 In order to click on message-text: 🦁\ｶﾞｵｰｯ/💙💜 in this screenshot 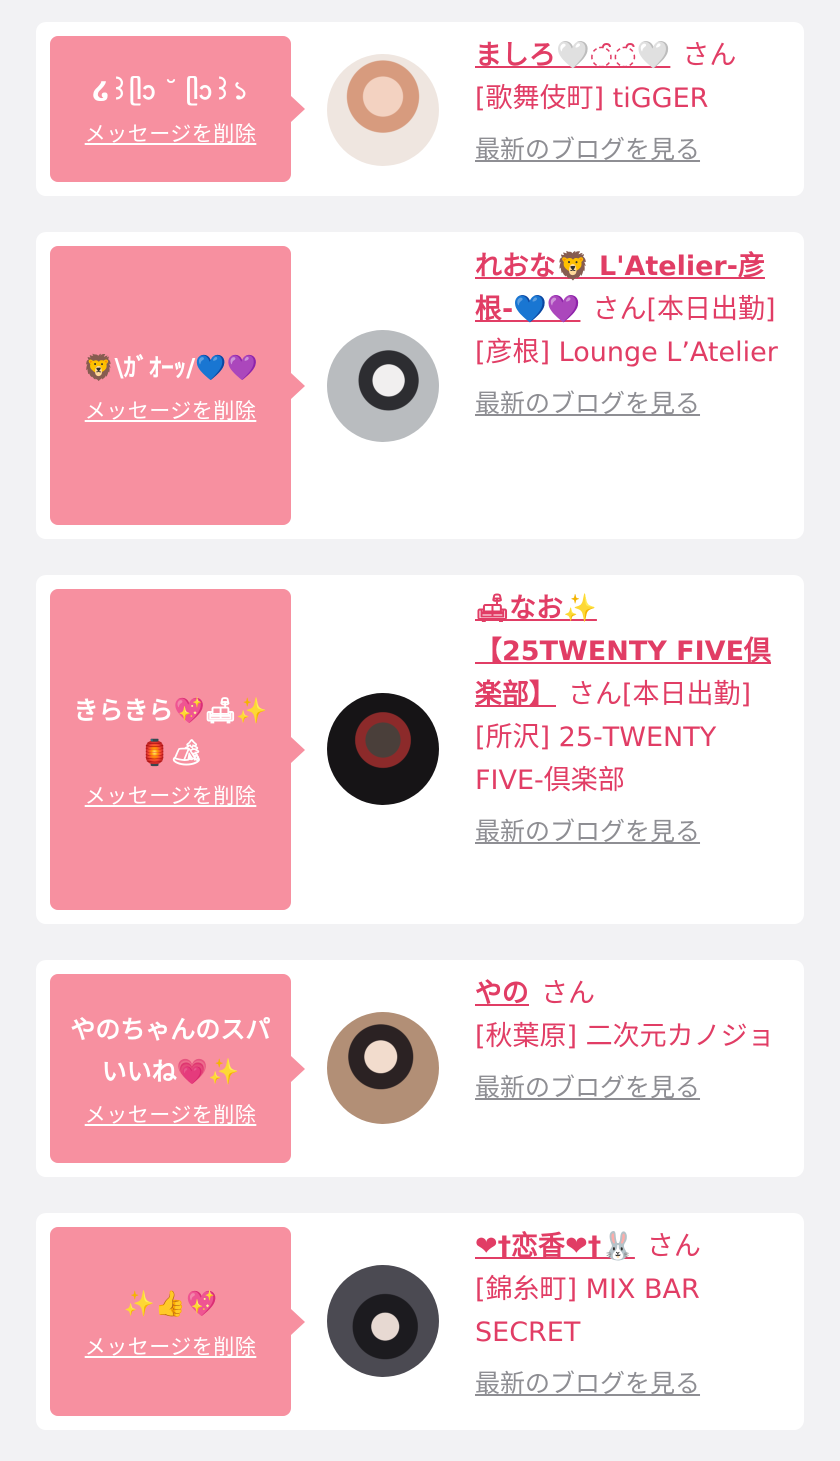, I will do `click(170, 367)`.